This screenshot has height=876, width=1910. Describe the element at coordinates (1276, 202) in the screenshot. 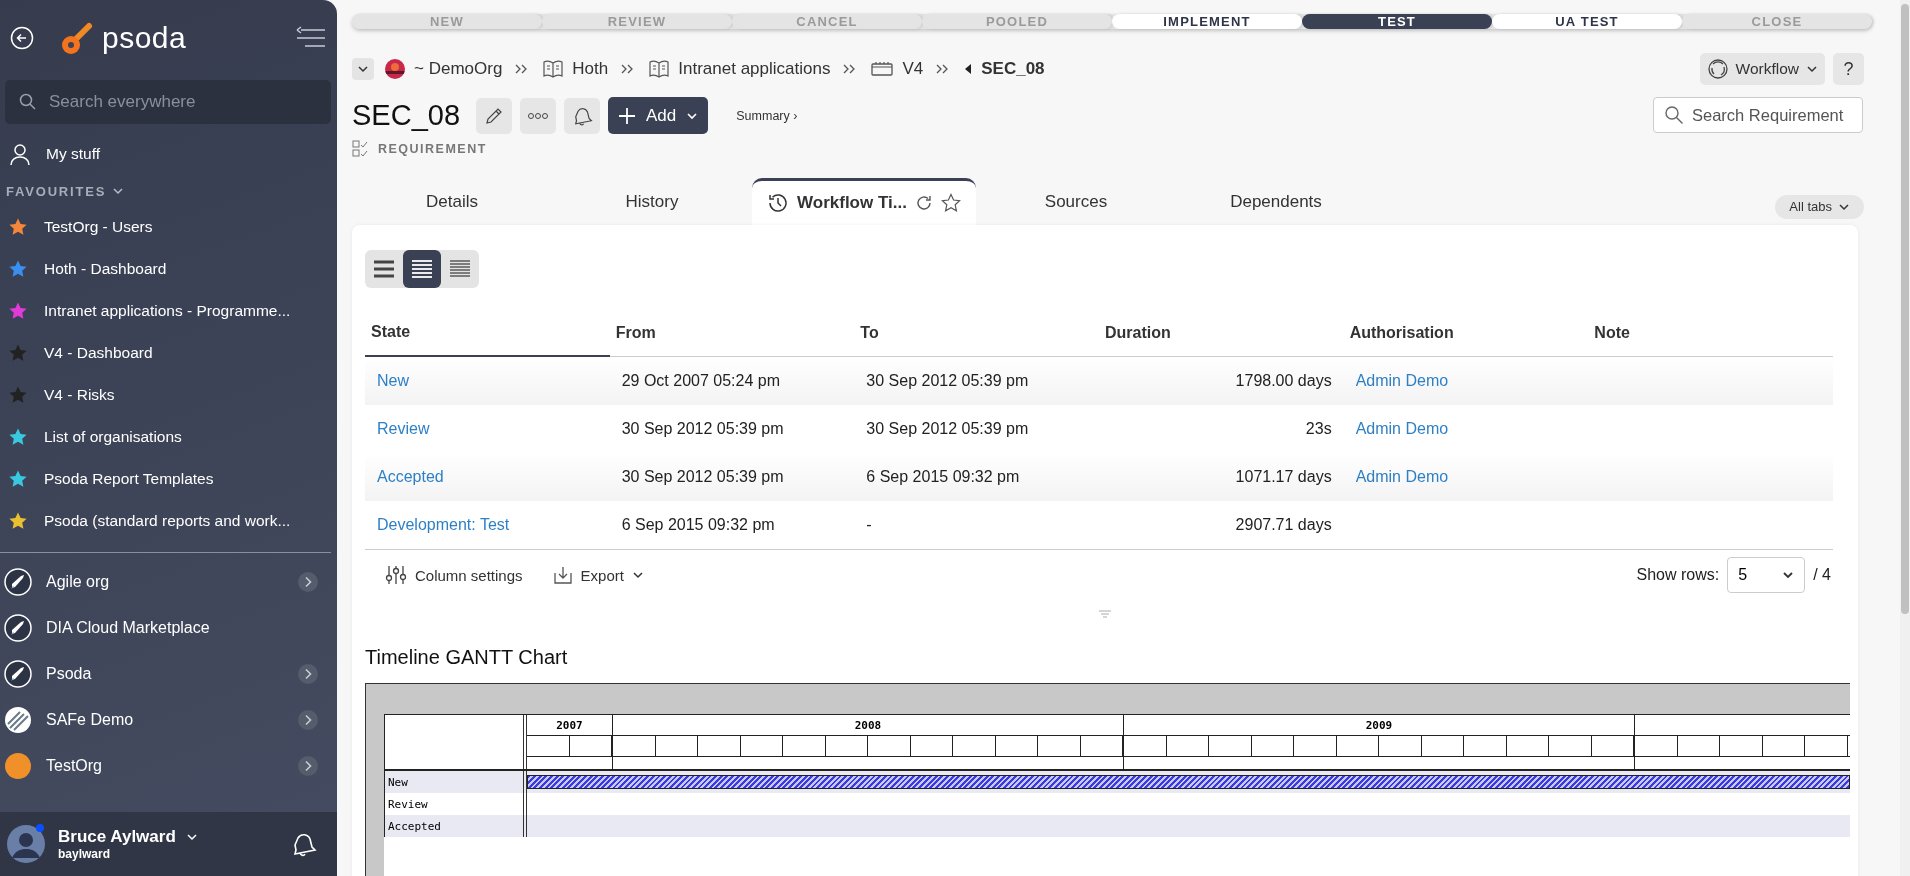

I see `tab: Dependents` at that location.